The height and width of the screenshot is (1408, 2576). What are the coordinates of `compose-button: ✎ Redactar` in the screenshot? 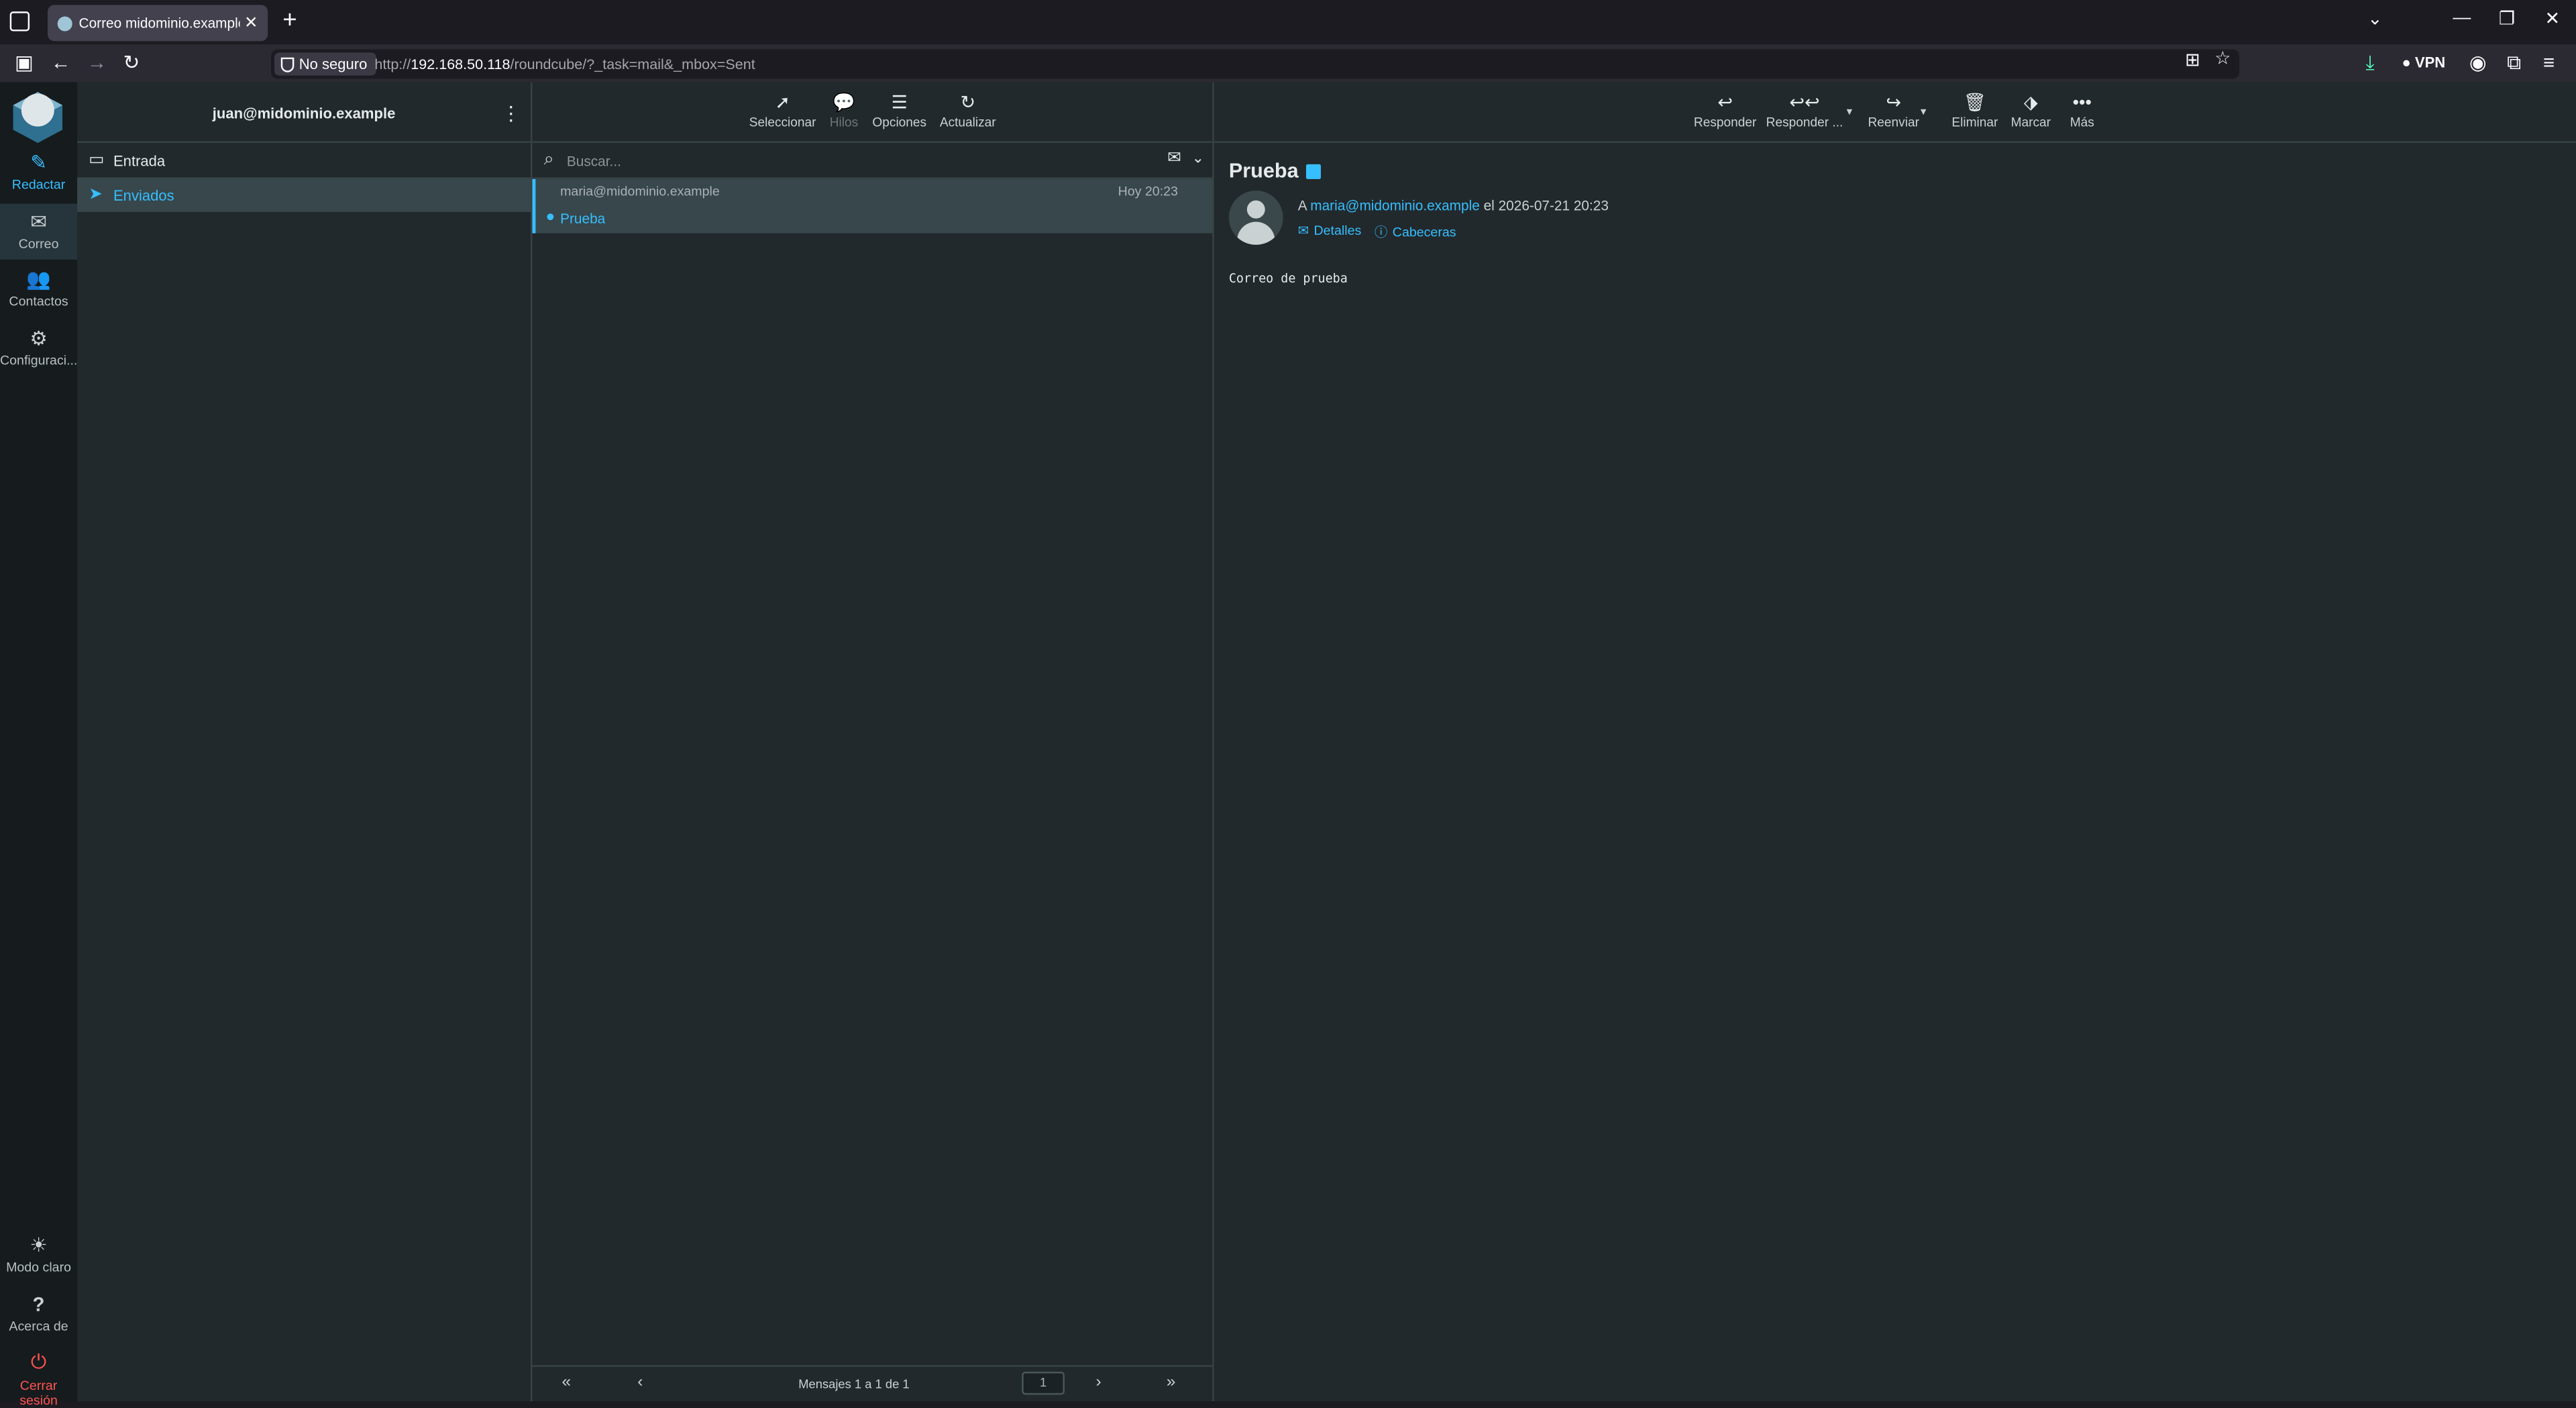 It's located at (38, 173).